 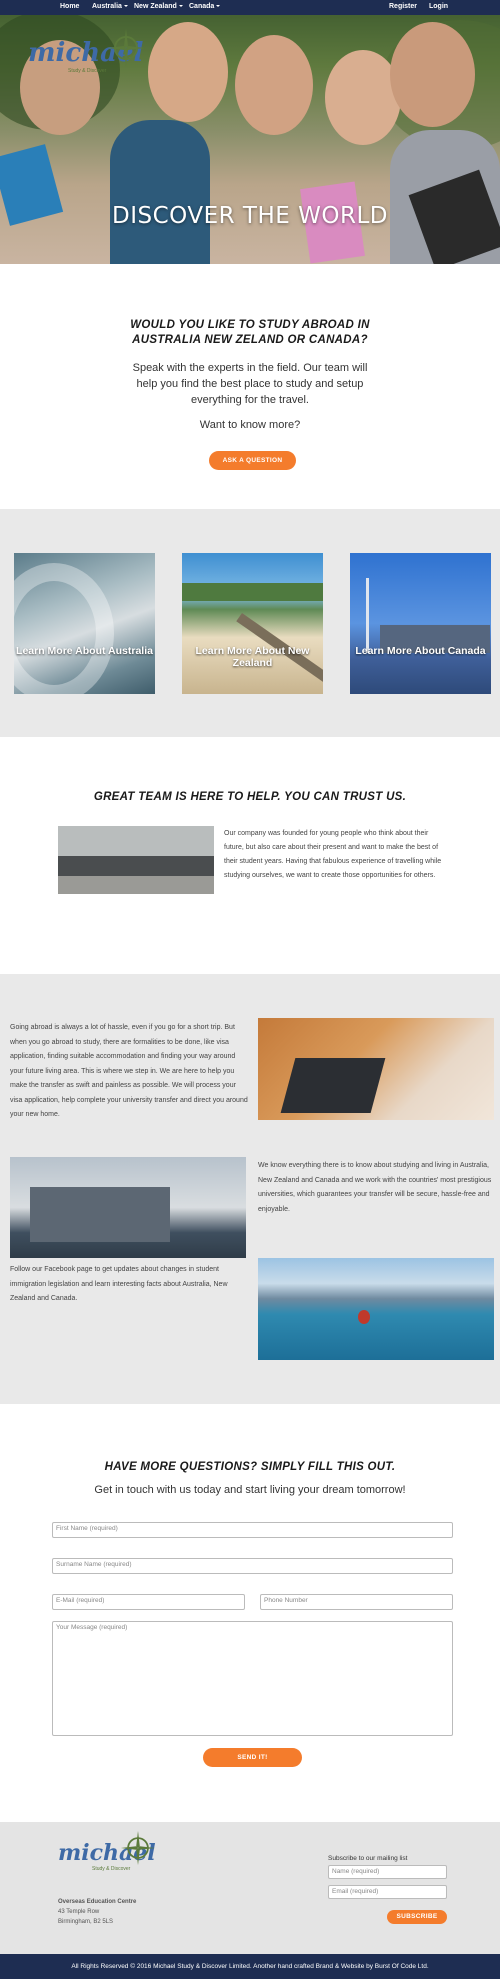 I want to click on tower-shape, so click(x=367, y=615).